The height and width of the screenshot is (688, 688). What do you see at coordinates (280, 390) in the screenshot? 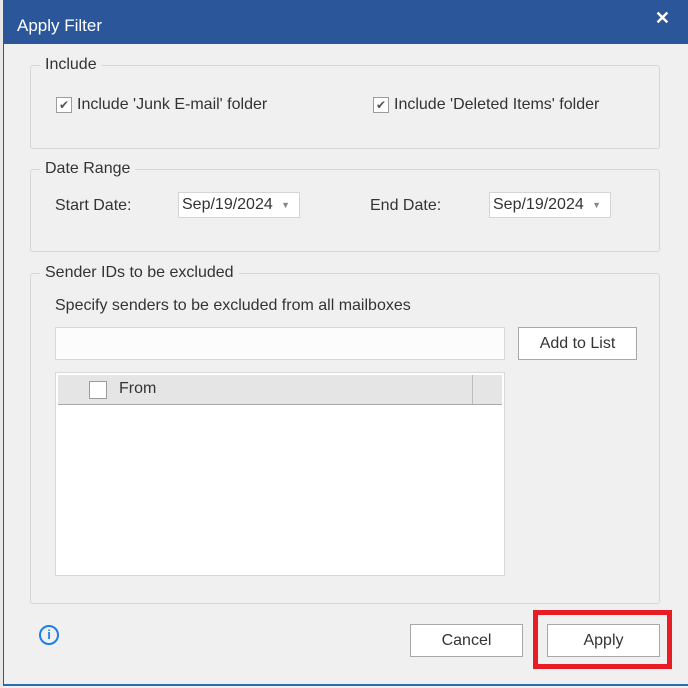
I see `table-header: From` at bounding box center [280, 390].